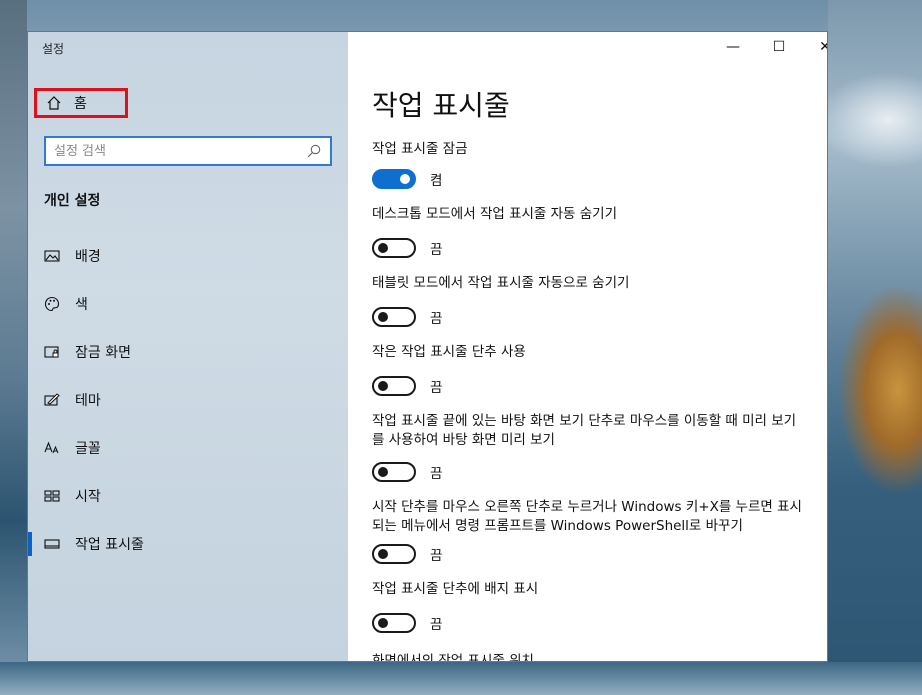 The image size is (922, 695). Describe the element at coordinates (53, 49) in the screenshot. I see `app-title: 설정` at that location.